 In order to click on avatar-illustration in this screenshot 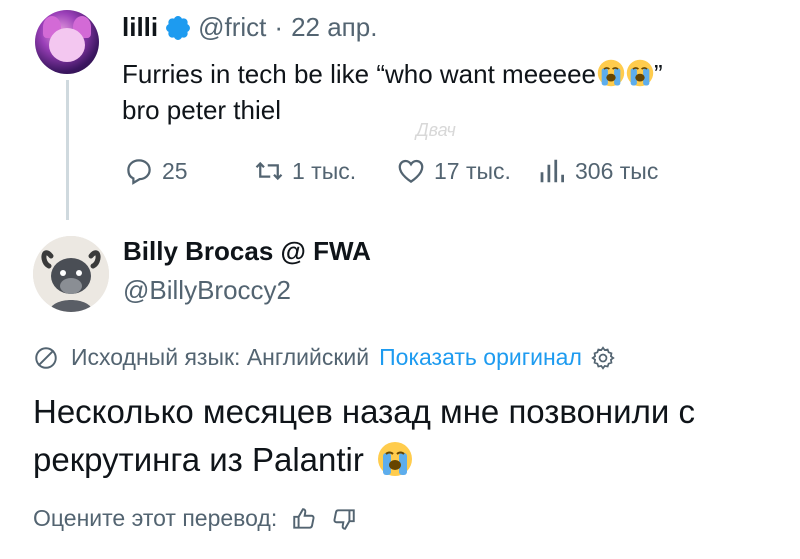, I will do `click(71, 274)`.